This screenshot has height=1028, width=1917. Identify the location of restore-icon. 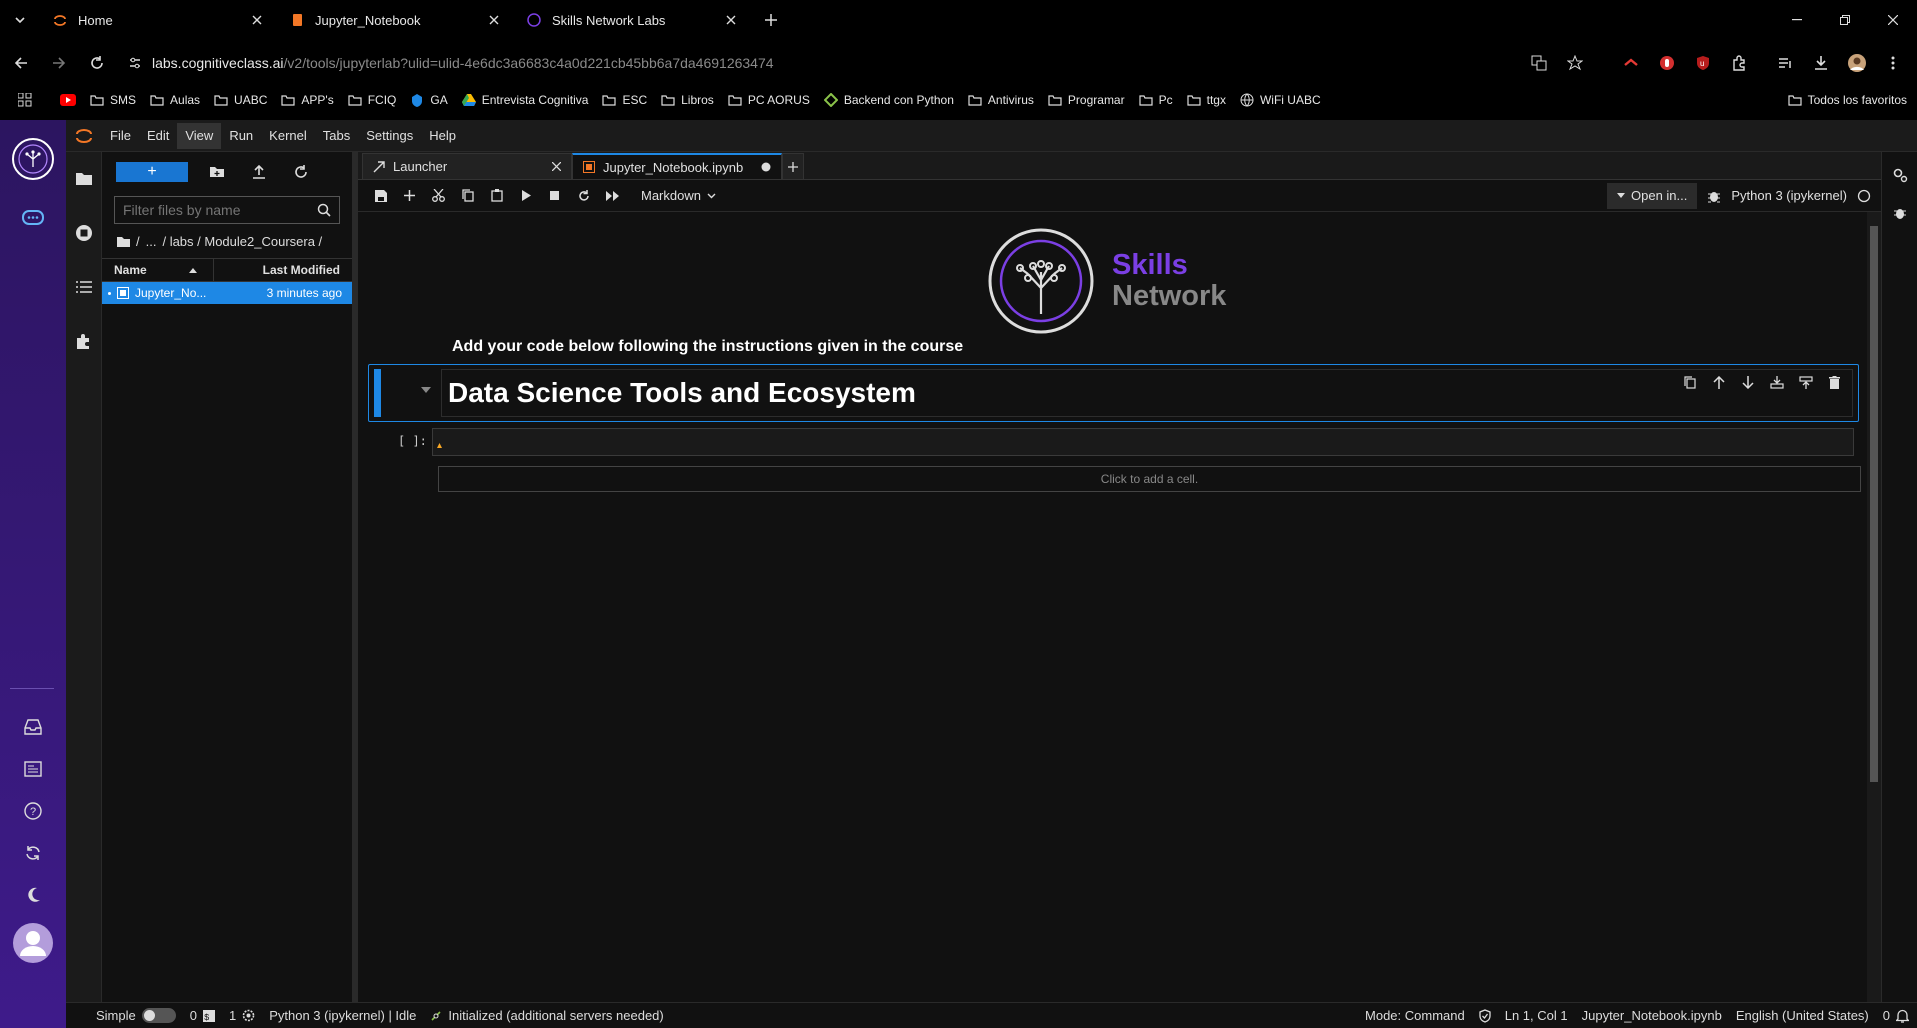
(1845, 20).